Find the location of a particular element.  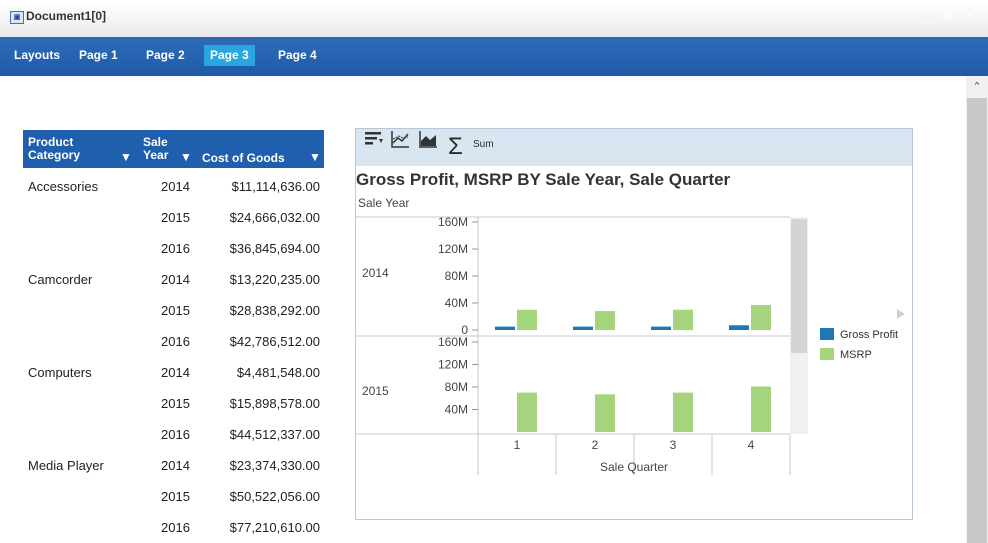

cell-cost: $44,512,337.00 is located at coordinates (274, 434).